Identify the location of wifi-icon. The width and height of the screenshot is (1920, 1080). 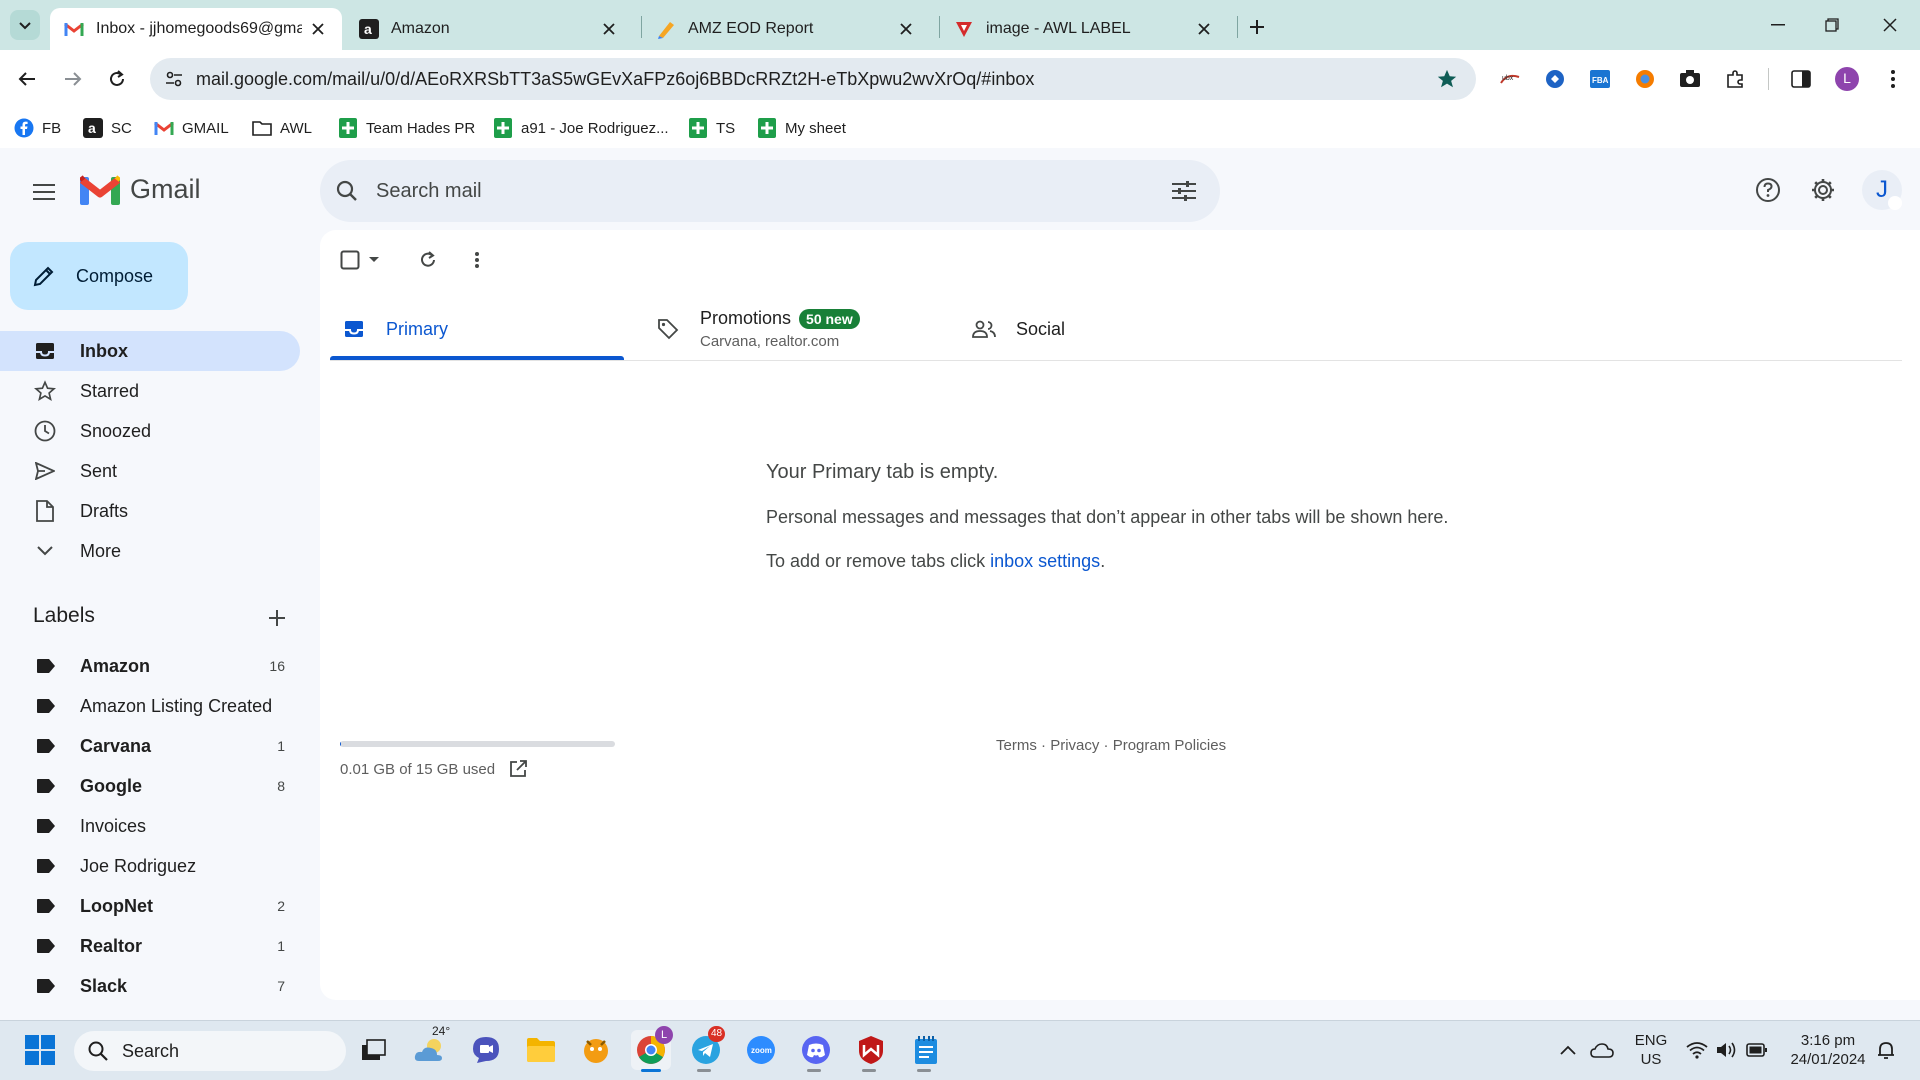
(1697, 1050).